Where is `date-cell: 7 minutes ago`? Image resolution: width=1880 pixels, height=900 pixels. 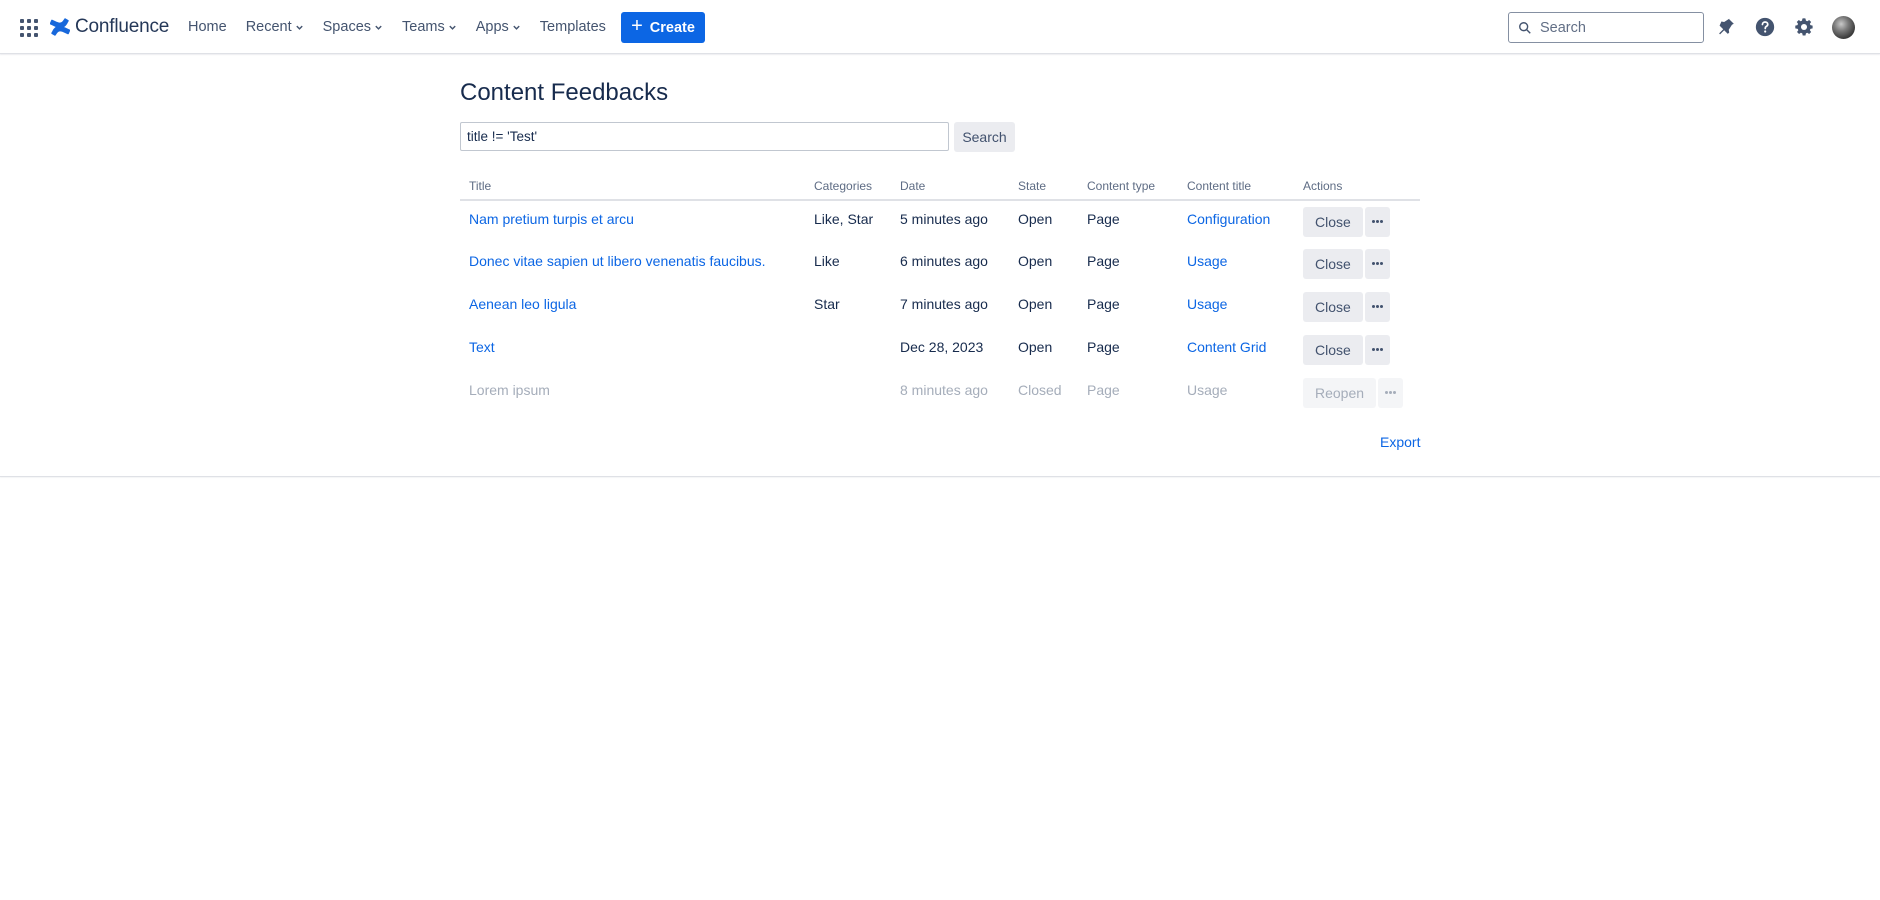
date-cell: 7 minutes ago is located at coordinates (944, 304).